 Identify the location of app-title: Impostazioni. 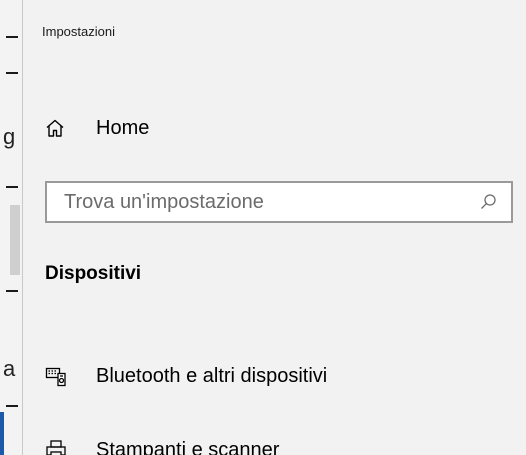
(78, 31).